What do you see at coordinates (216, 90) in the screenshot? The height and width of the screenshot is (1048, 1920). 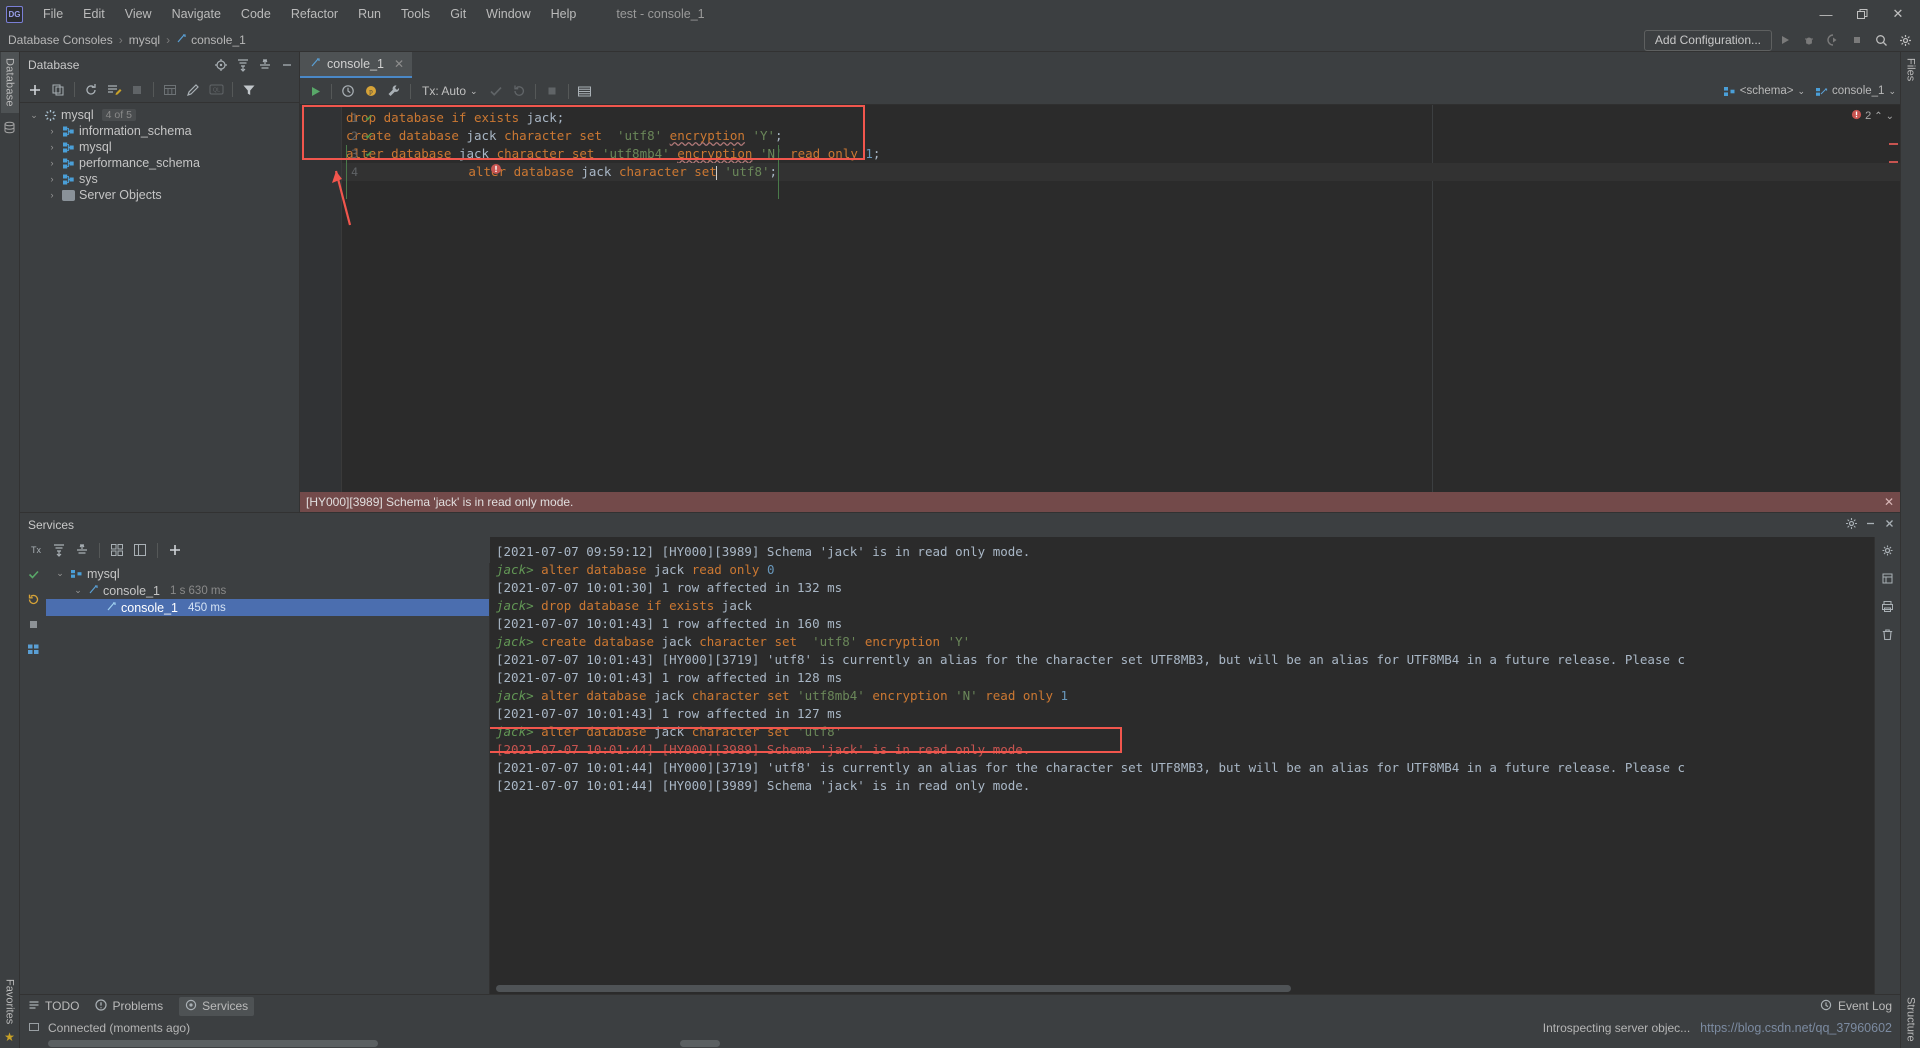 I see `ql-icon: QL` at bounding box center [216, 90].